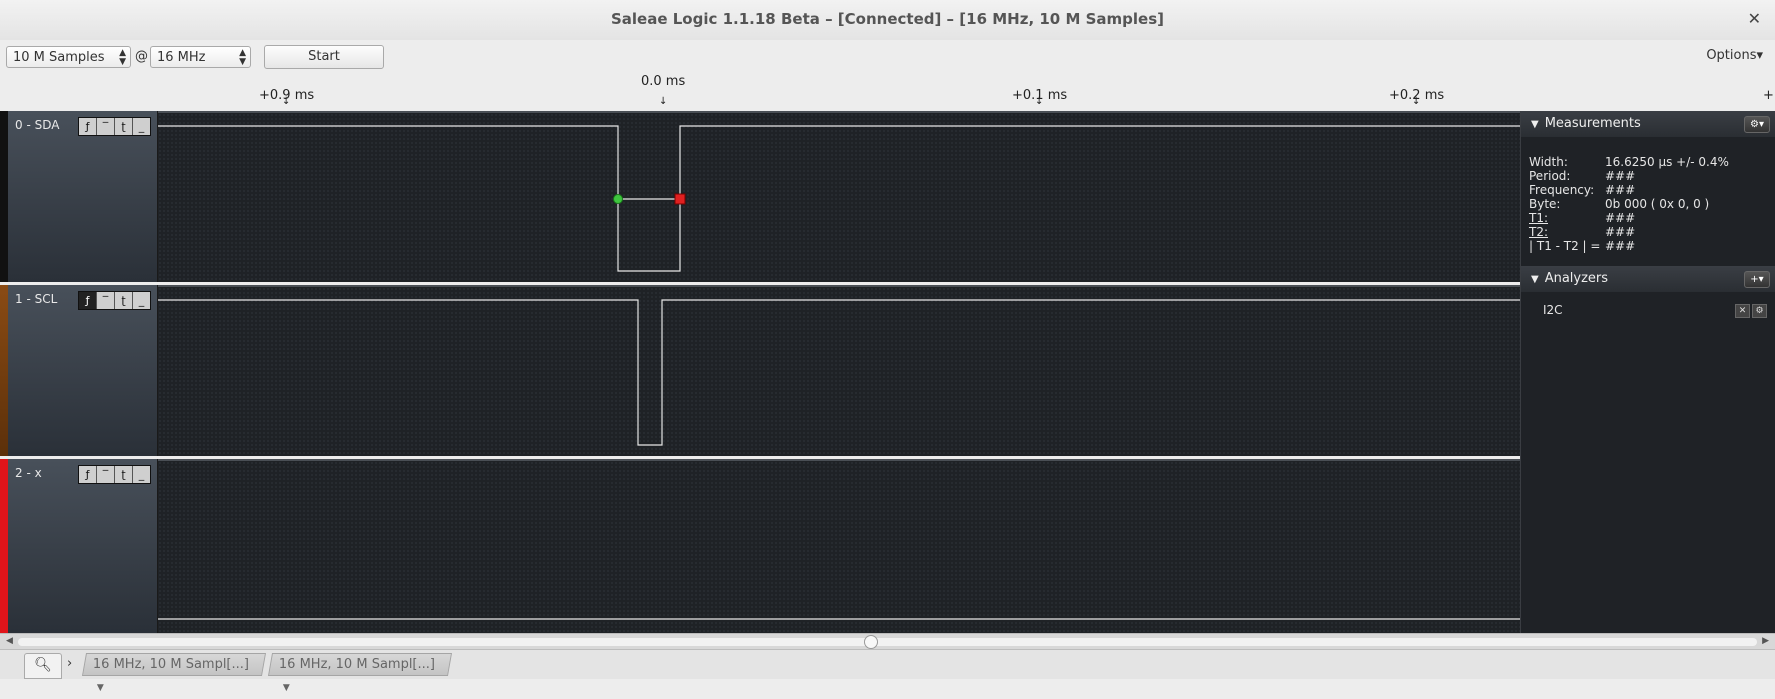 The height and width of the screenshot is (699, 1775). I want to click on gear-icon: ⚙, so click(1759, 311).